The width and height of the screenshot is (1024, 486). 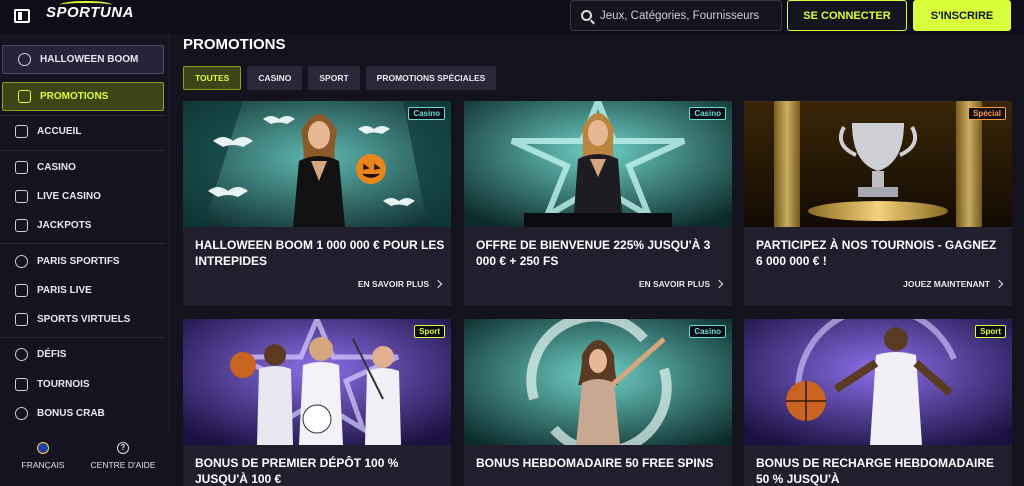 I want to click on slot-machine-icon, so click(x=21, y=167).